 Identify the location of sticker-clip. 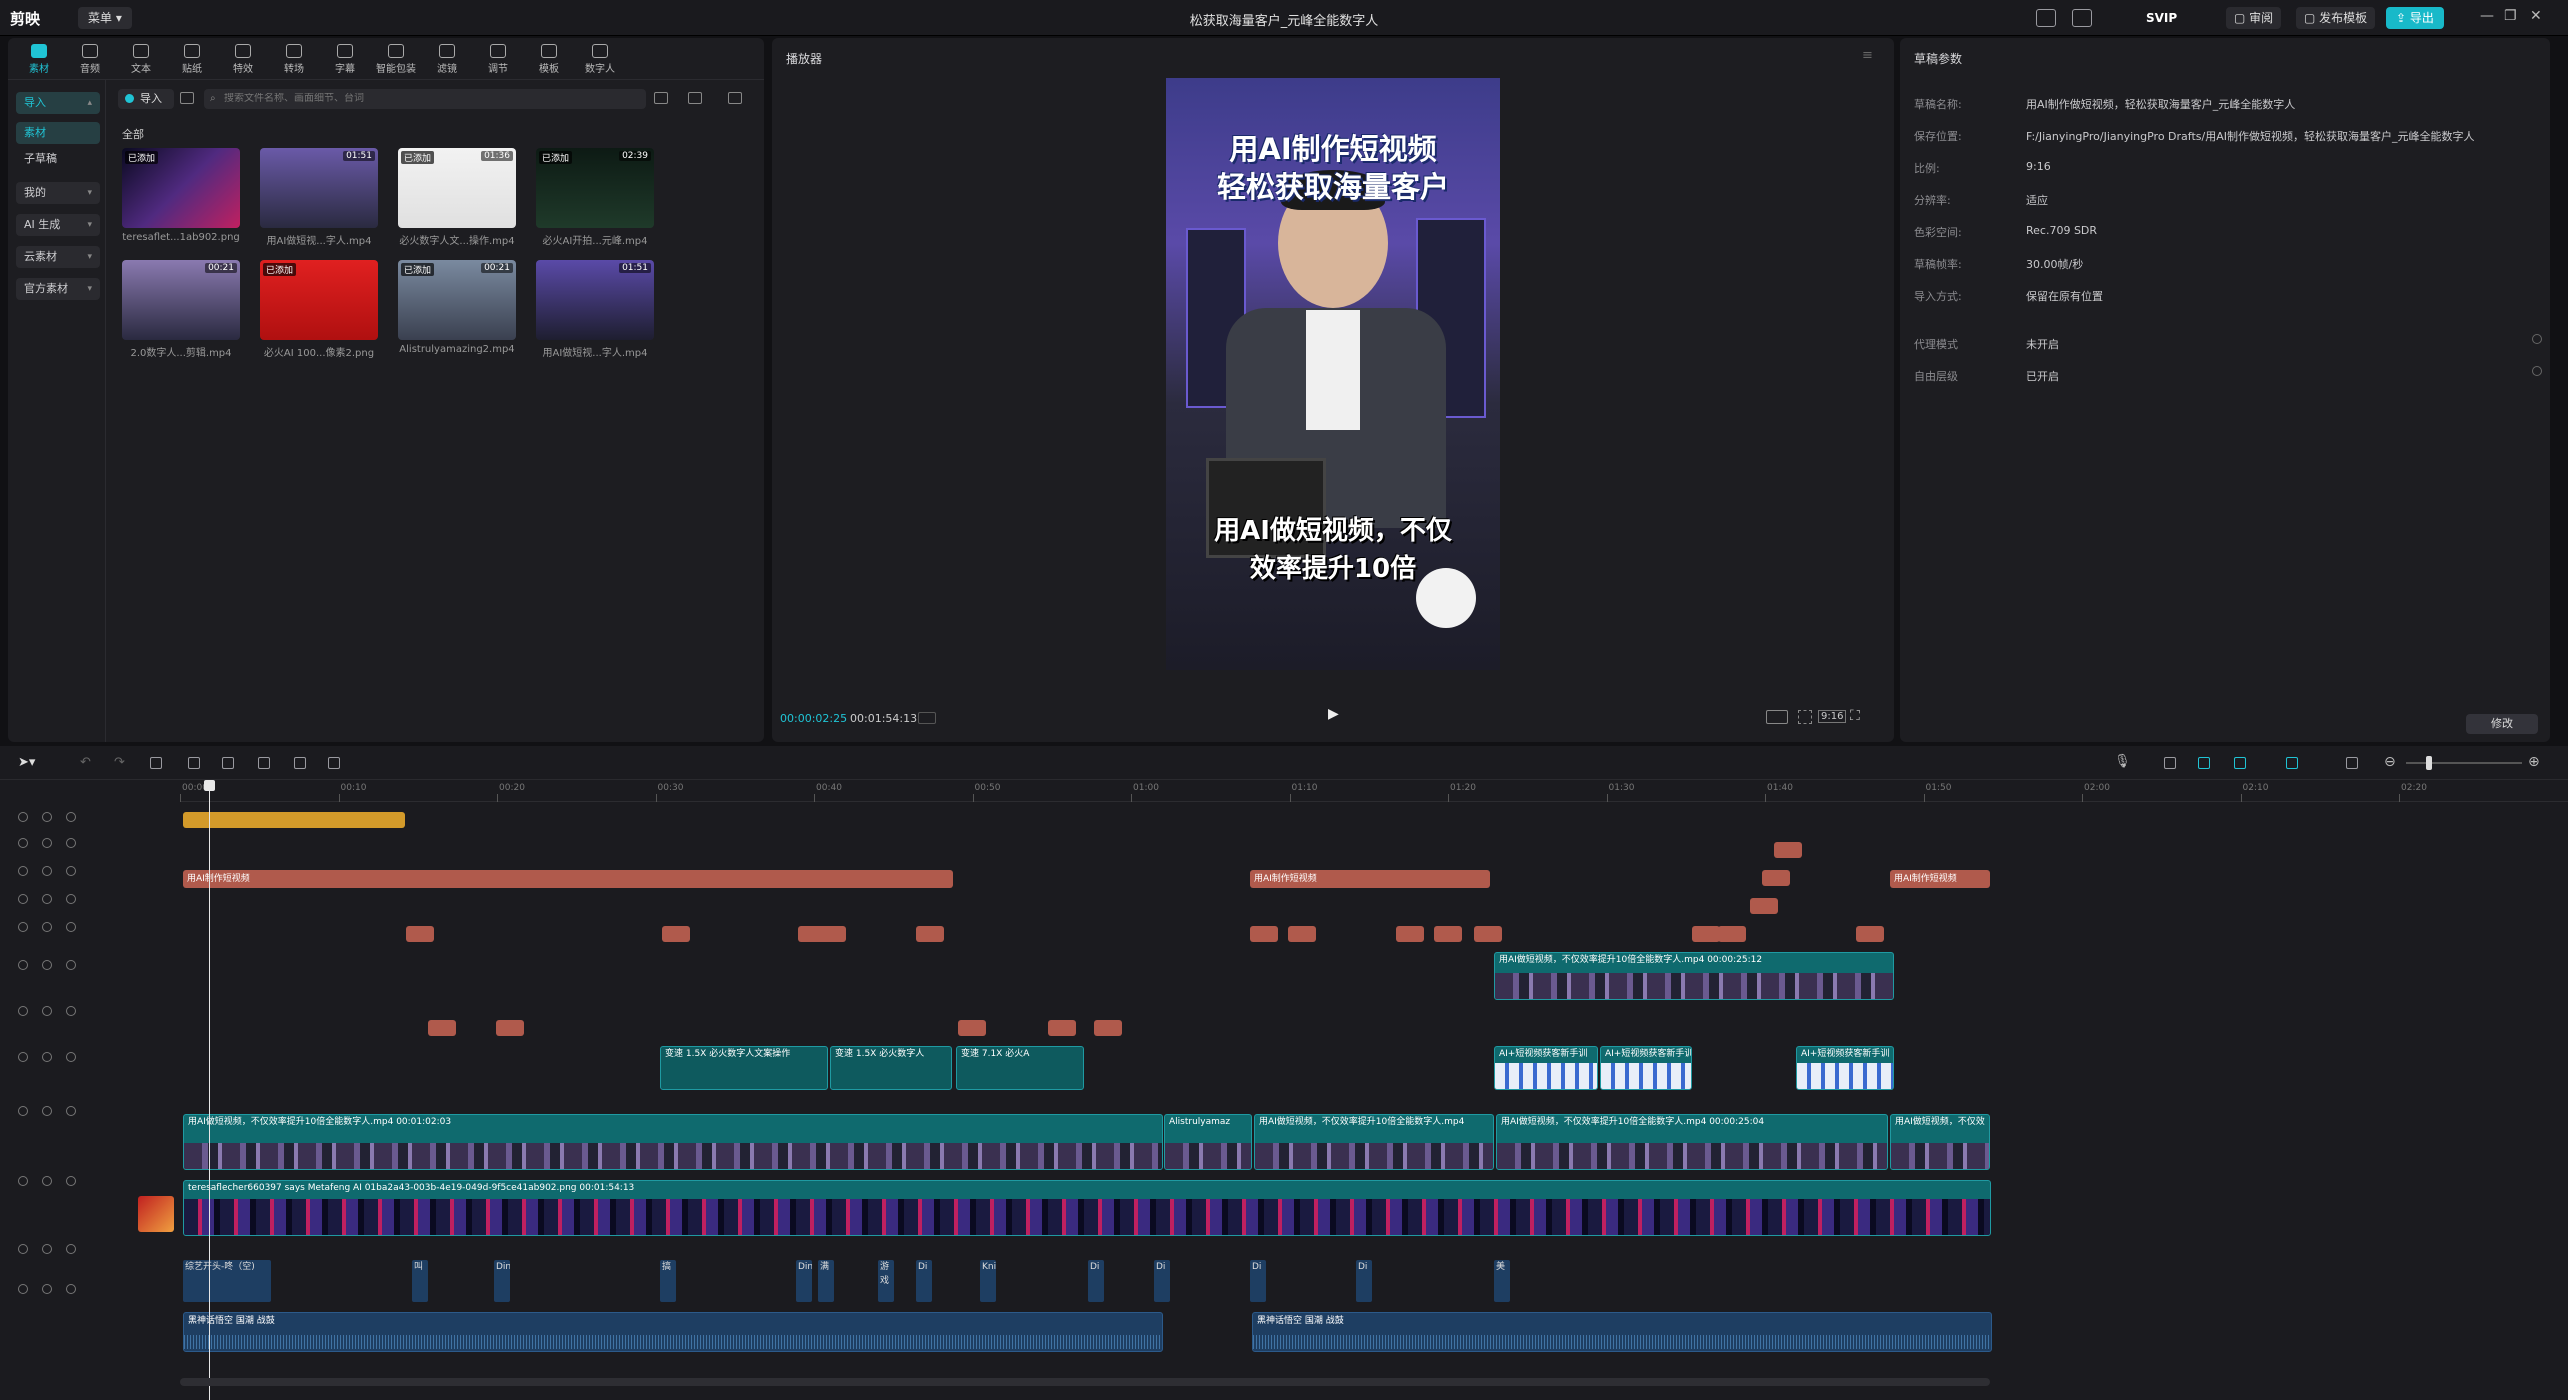
(294, 820).